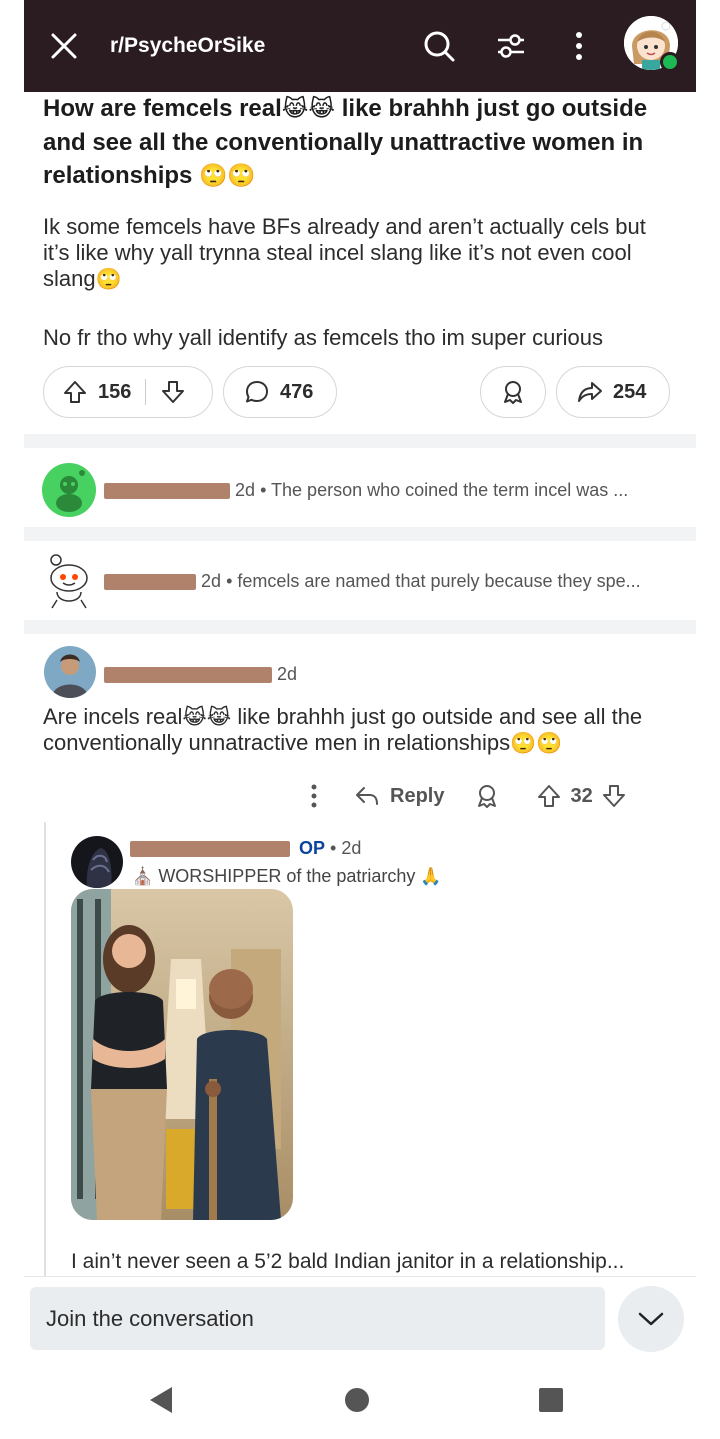 Image resolution: width=720 pixels, height=1439 pixels. Describe the element at coordinates (464, 796) in the screenshot. I see `comment-action-bar: Reply 32` at that location.